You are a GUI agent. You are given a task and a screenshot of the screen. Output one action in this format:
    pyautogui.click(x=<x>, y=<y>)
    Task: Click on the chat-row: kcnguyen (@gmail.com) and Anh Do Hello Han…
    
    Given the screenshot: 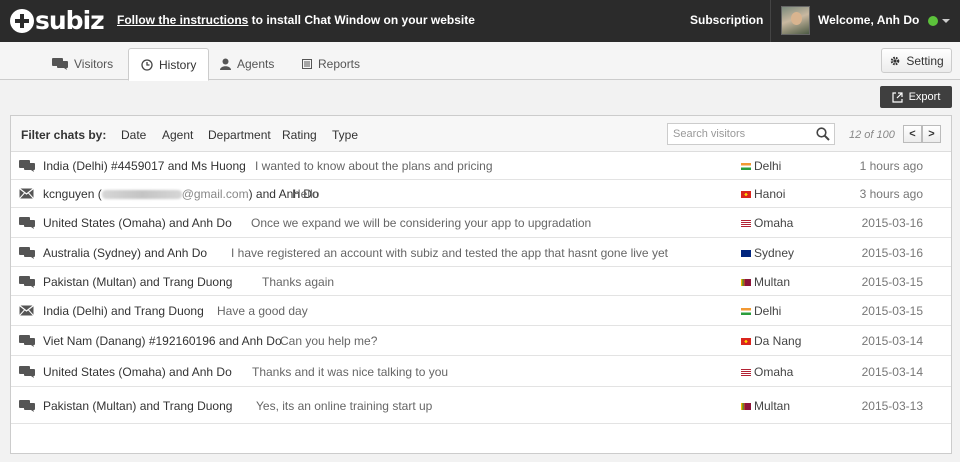 What is the action you would take?
    pyautogui.click(x=481, y=194)
    